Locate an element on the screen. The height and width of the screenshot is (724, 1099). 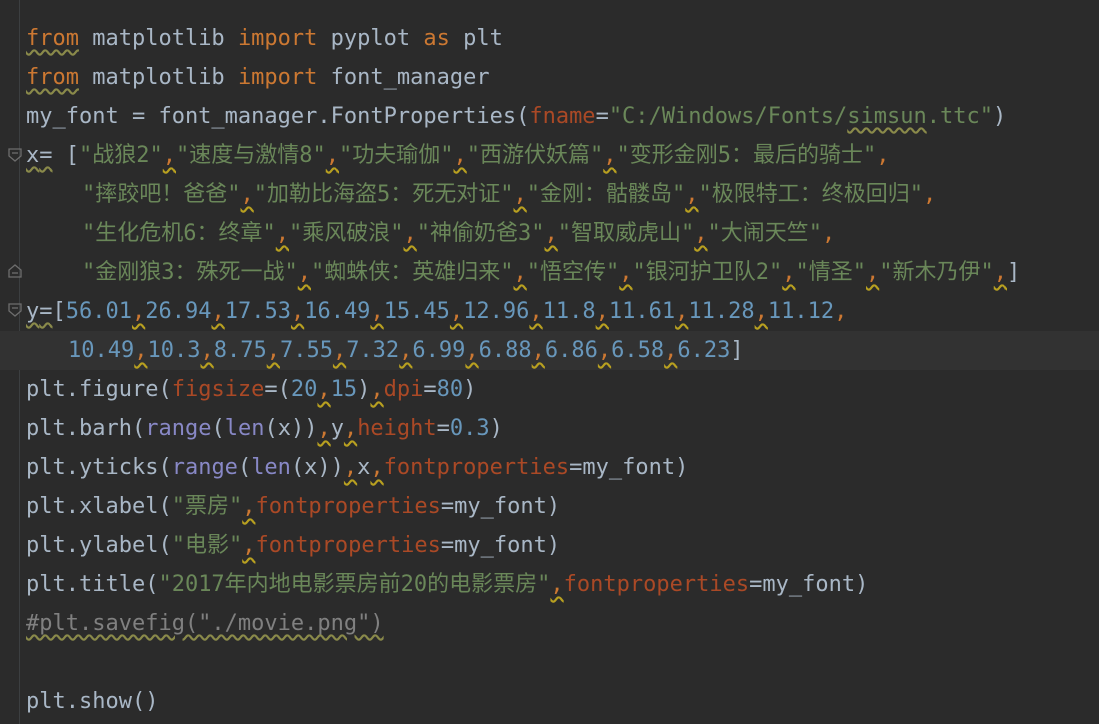
number-literal: 10.3 is located at coordinates (174, 350).